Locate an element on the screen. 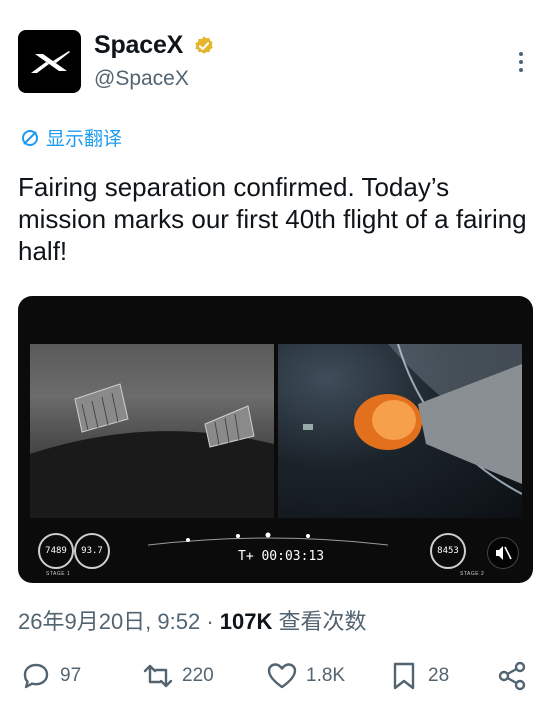 The width and height of the screenshot is (552, 728). display-name: SpaceX is located at coordinates (138, 45).